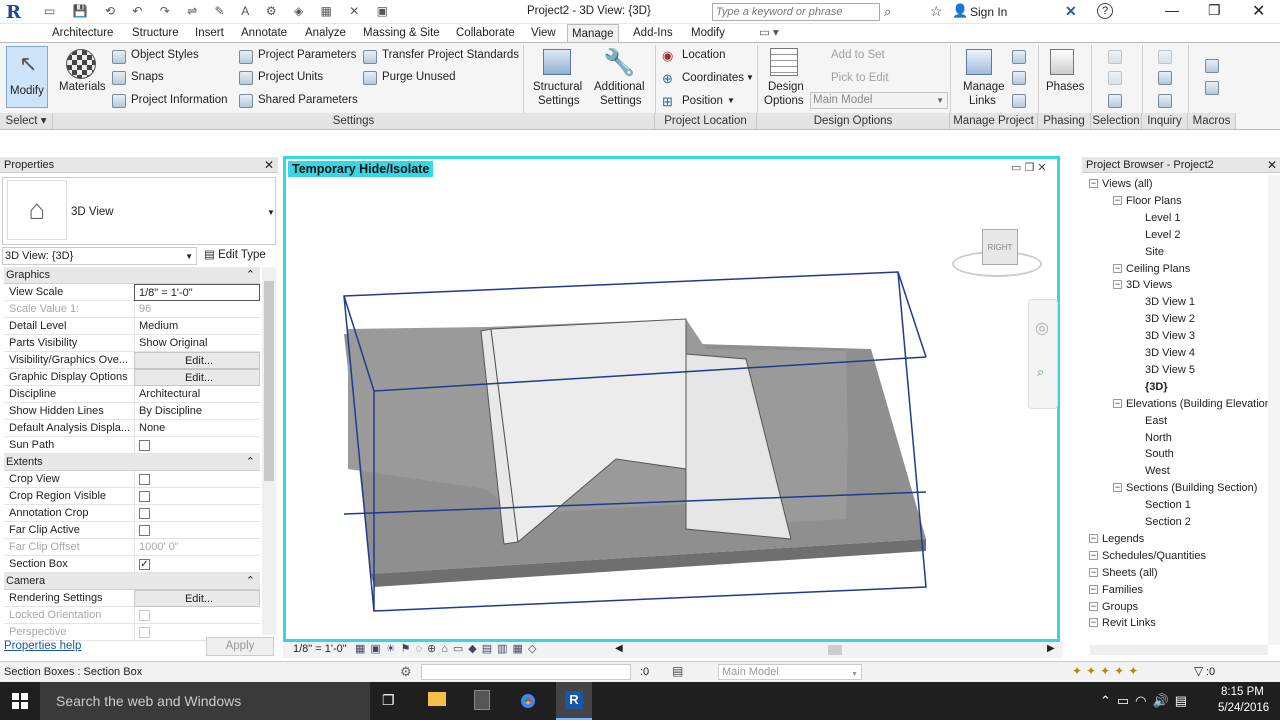  Describe the element at coordinates (485, 33) in the screenshot. I see `tab-collaborate: Collaborate` at that location.